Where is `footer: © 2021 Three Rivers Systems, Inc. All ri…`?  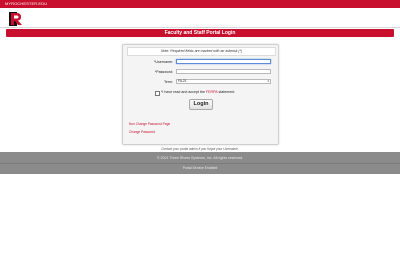 footer: © 2021 Three Rivers Systems, Inc. All ri… is located at coordinates (200, 163).